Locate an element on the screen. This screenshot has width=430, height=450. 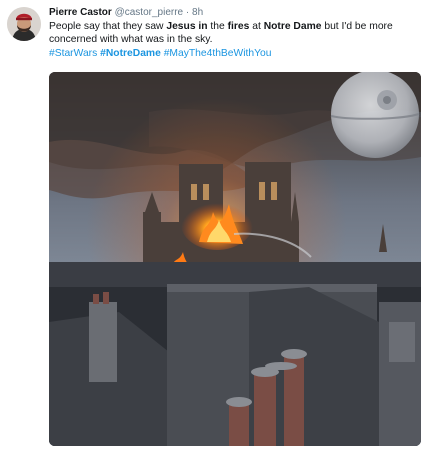
text-part: the is located at coordinates (217, 26).